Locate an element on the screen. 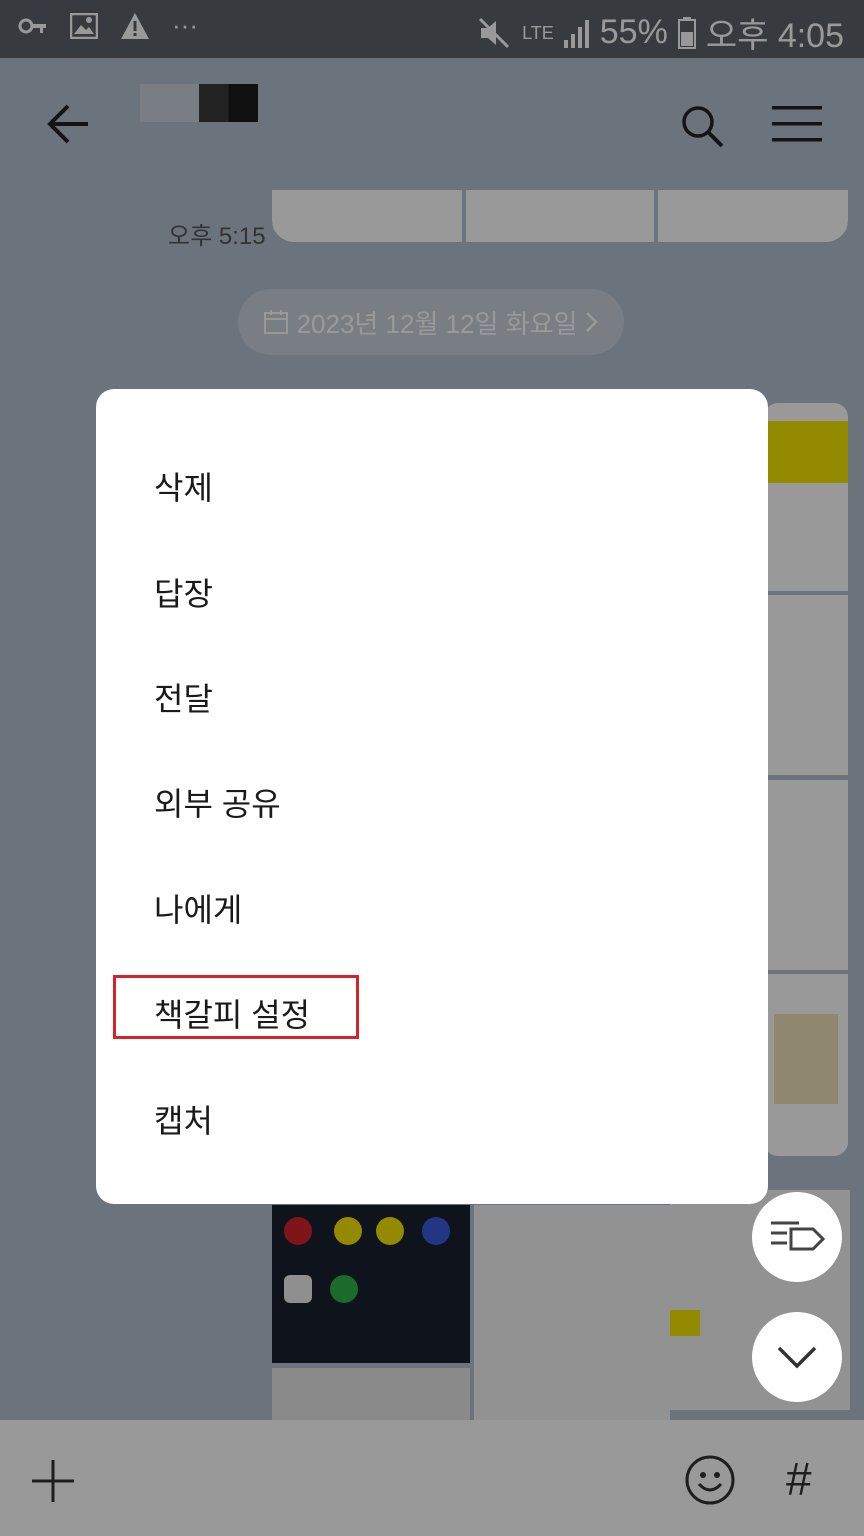  scroll-down-button is located at coordinates (797, 1357).